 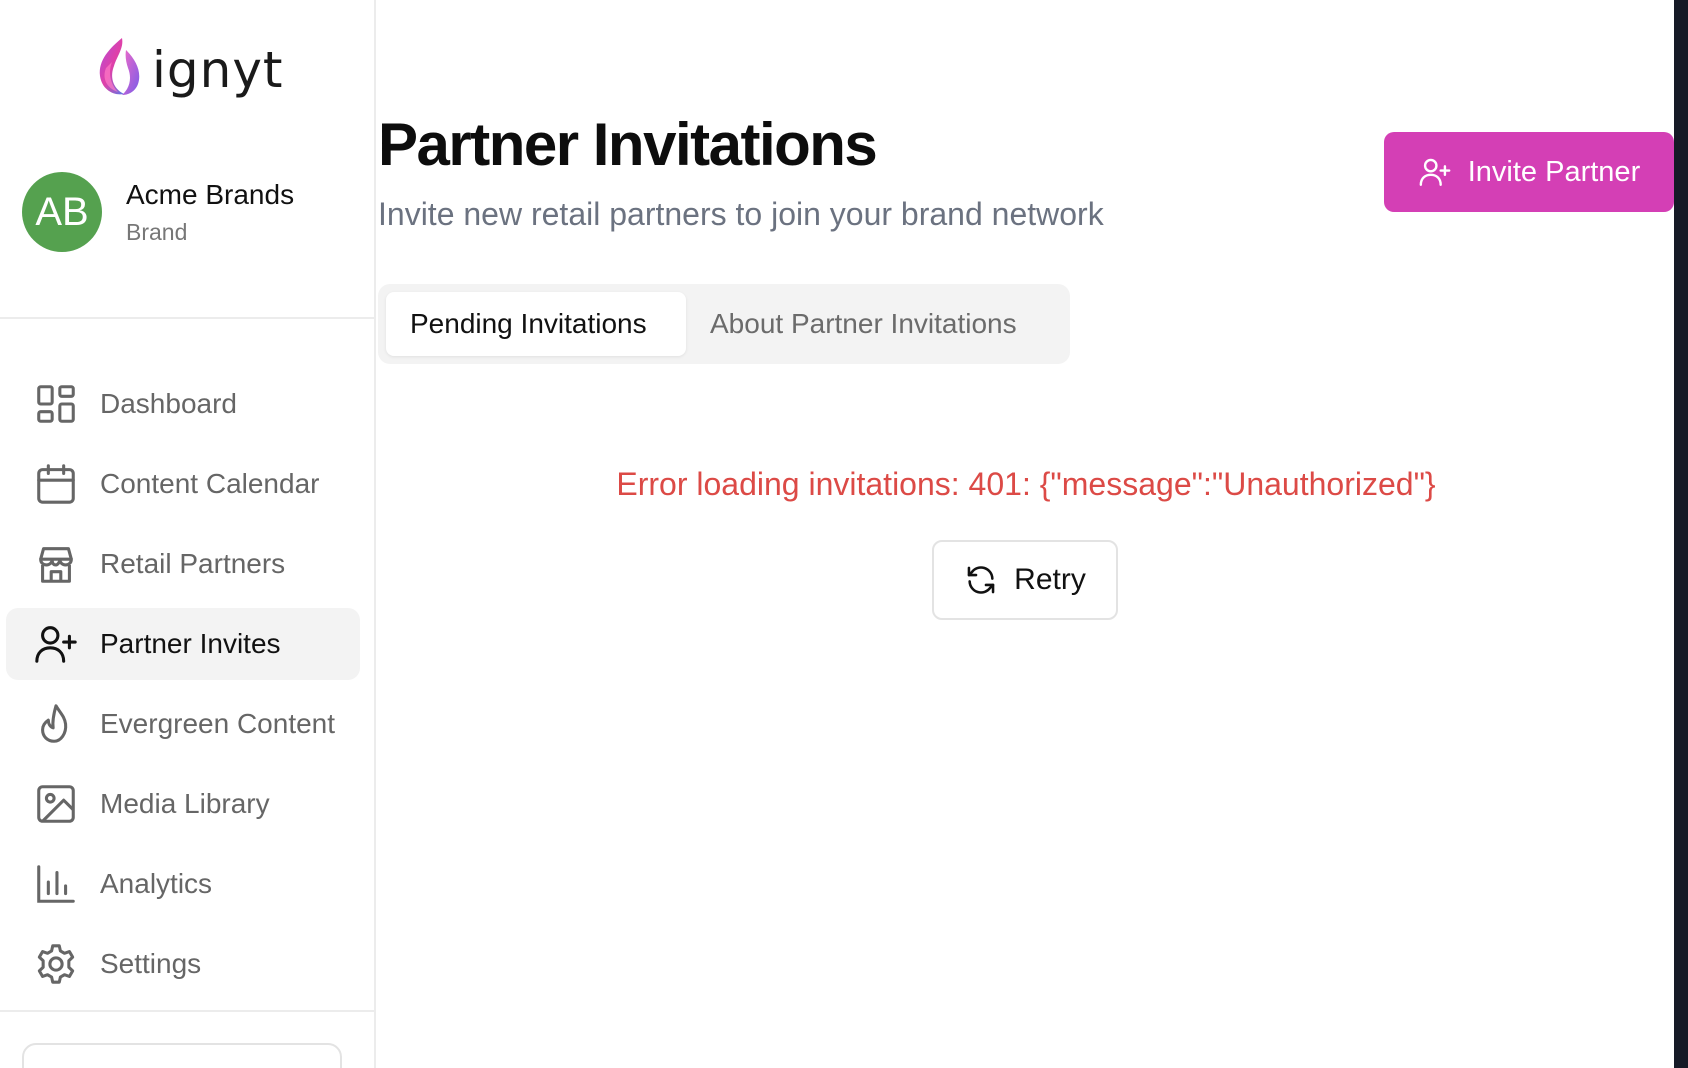 I want to click on sidebar-item-settings: Settings, so click(x=183, y=964).